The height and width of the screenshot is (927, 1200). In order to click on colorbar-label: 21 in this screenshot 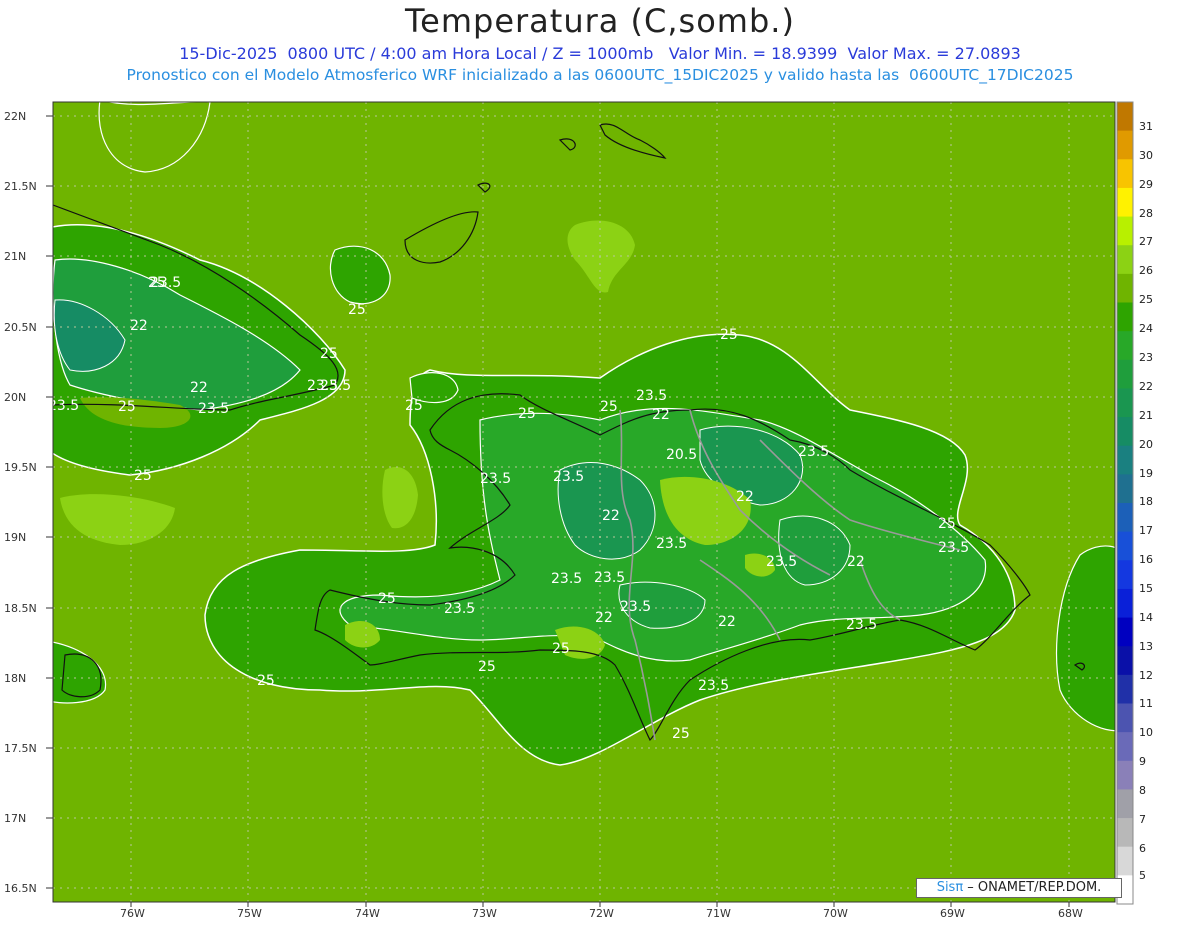, I will do `click(1146, 415)`.